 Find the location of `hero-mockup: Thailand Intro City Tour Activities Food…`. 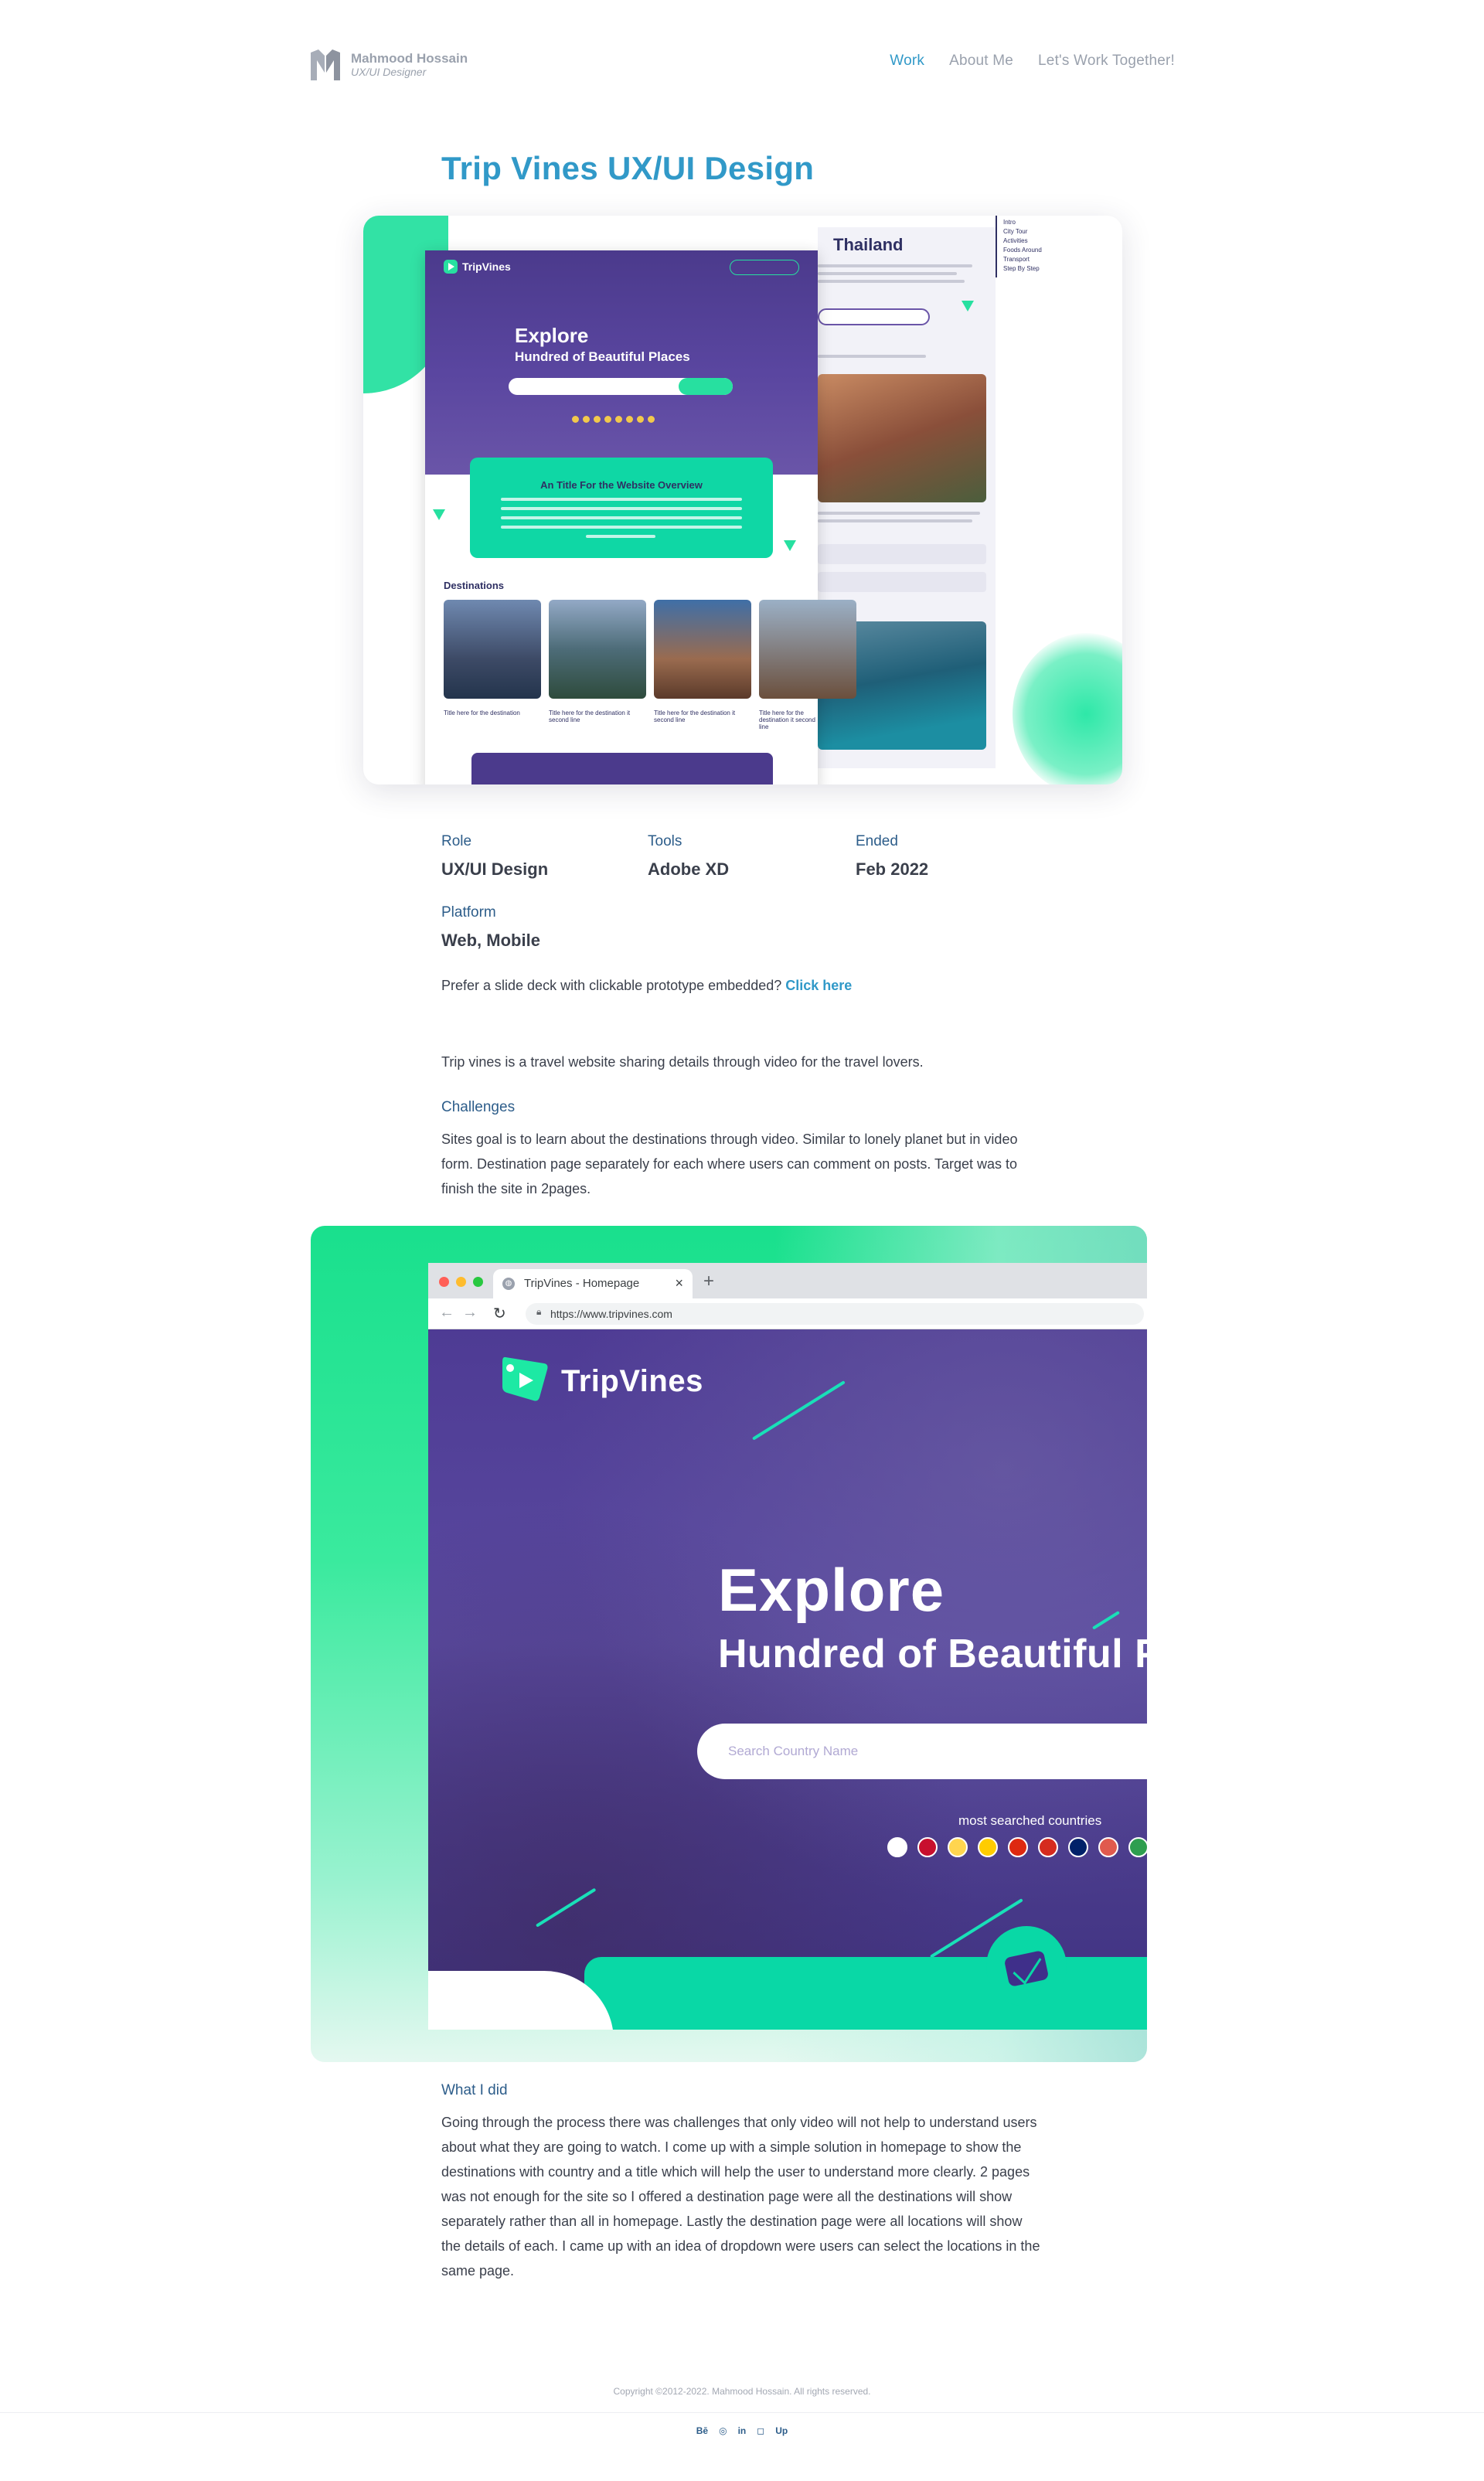

hero-mockup: Thailand Intro City Tour Activities Food… is located at coordinates (742, 500).